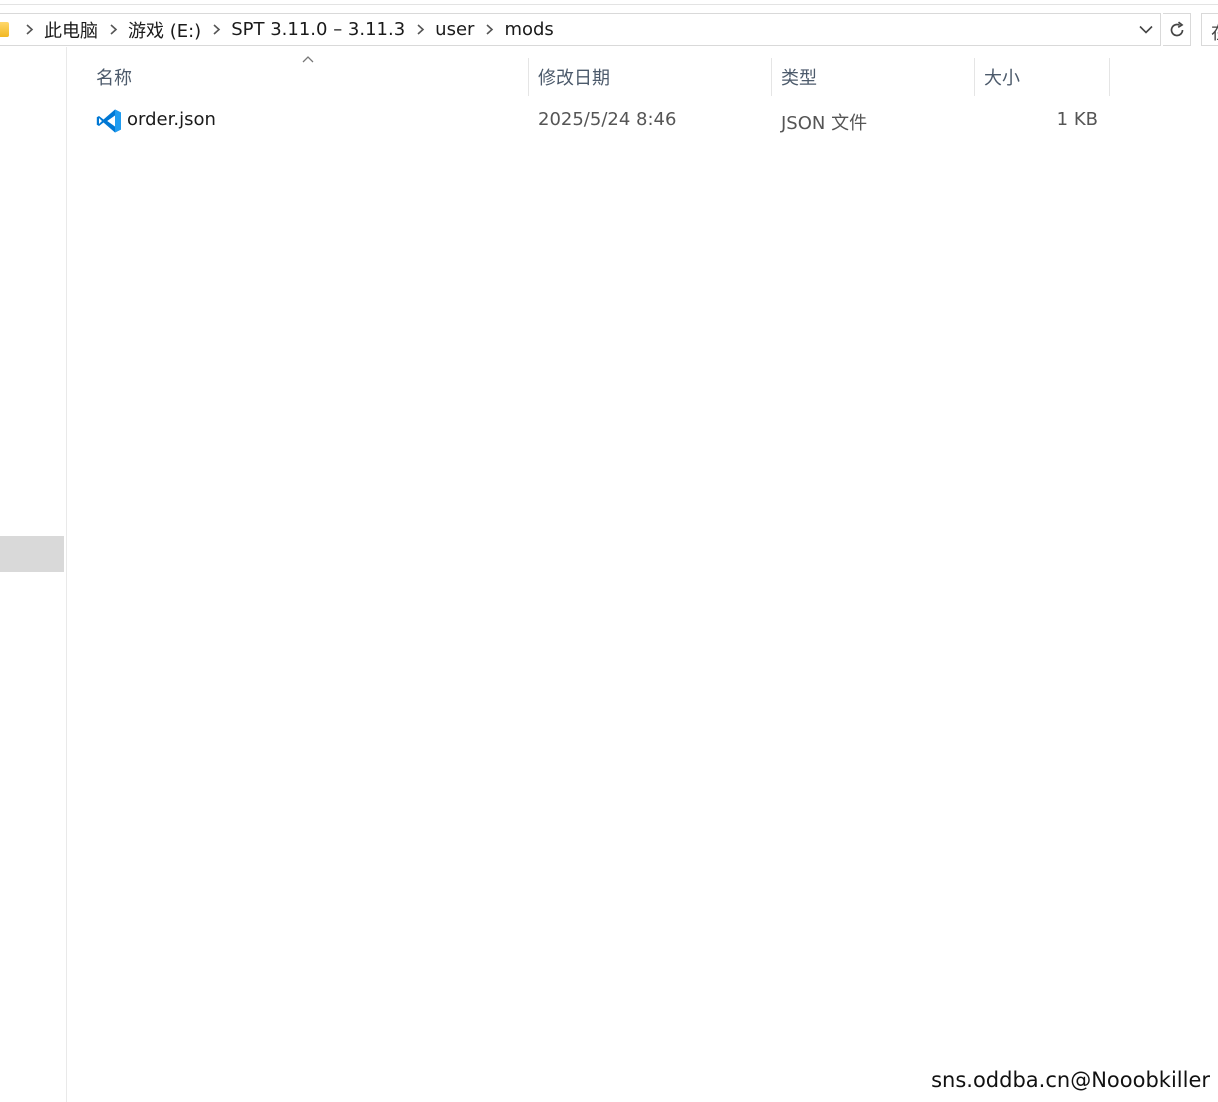 Image resolution: width=1218 pixels, height=1102 pixels. What do you see at coordinates (66, 574) in the screenshot?
I see `nav-pane-divider` at bounding box center [66, 574].